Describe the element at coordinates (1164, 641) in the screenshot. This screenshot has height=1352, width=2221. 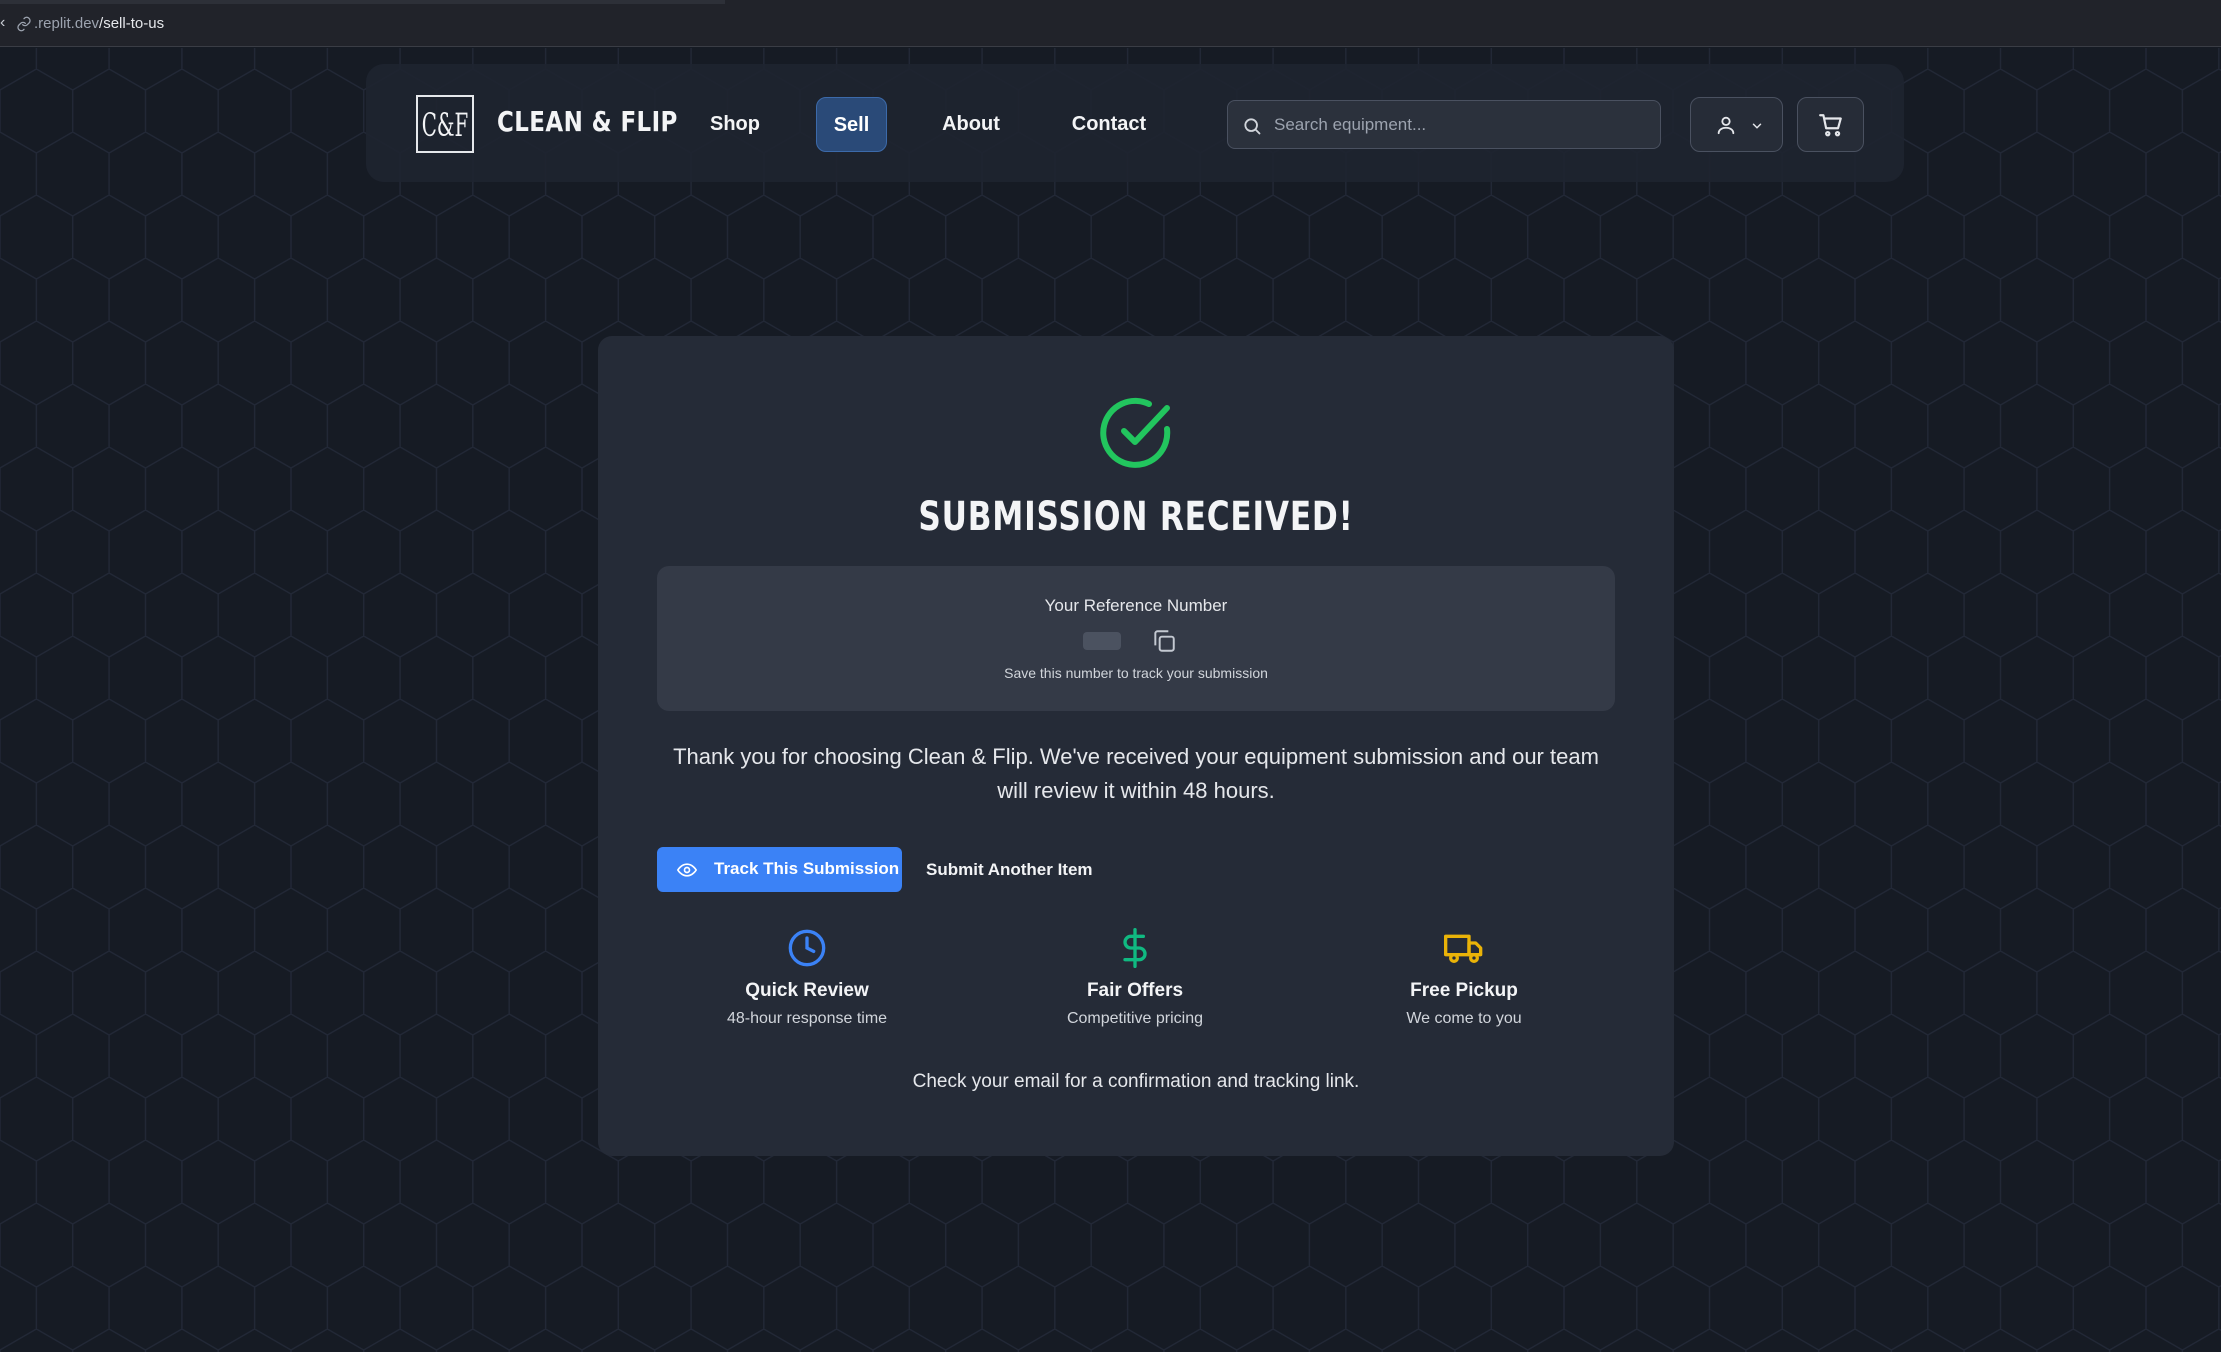
I see `copy-icon` at that location.